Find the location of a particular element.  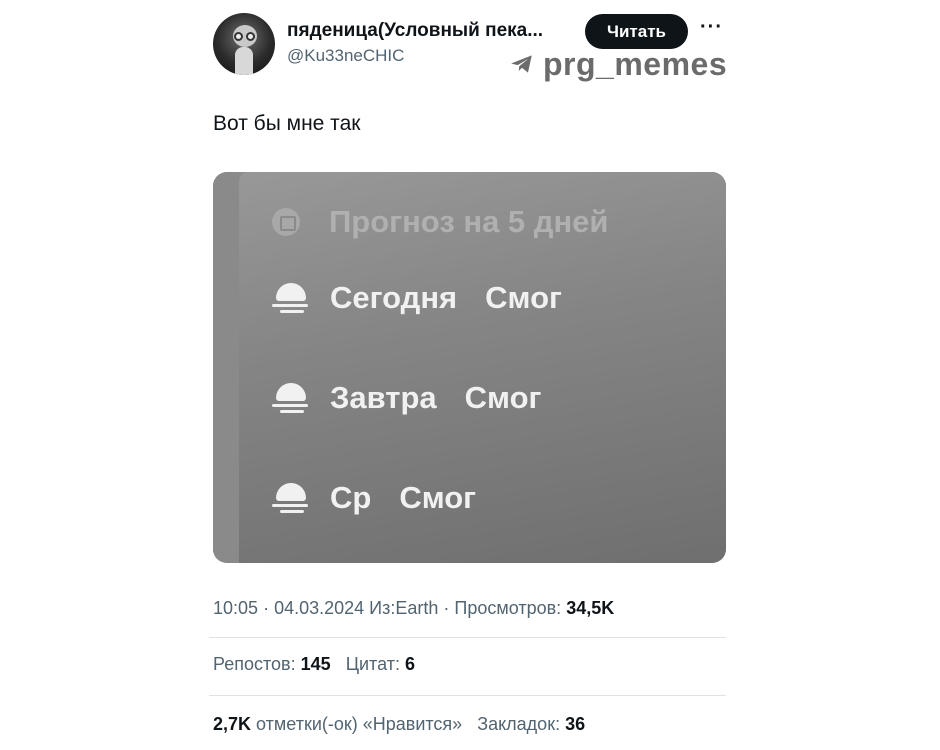

views-label: Просмотров: is located at coordinates (508, 608).